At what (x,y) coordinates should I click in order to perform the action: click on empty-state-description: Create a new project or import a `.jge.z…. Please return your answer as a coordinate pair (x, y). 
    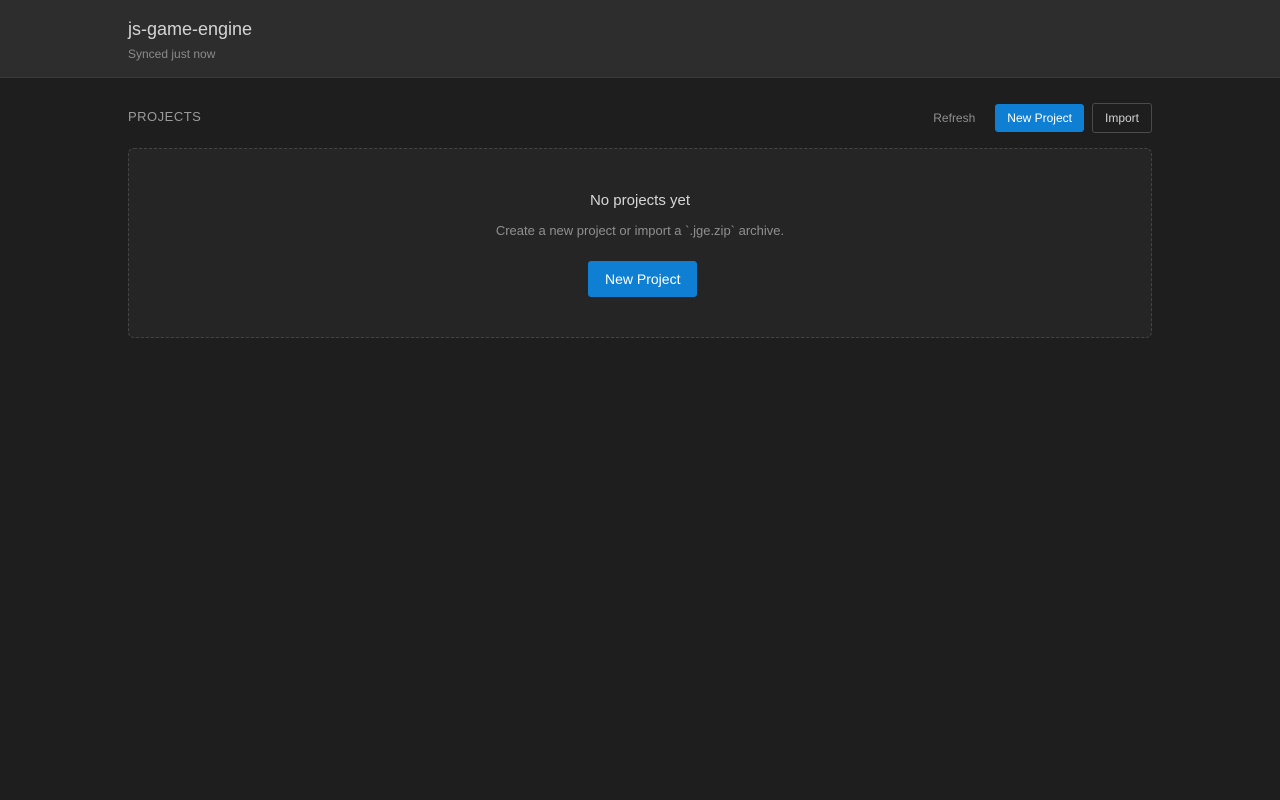
    Looking at the image, I should click on (640, 230).